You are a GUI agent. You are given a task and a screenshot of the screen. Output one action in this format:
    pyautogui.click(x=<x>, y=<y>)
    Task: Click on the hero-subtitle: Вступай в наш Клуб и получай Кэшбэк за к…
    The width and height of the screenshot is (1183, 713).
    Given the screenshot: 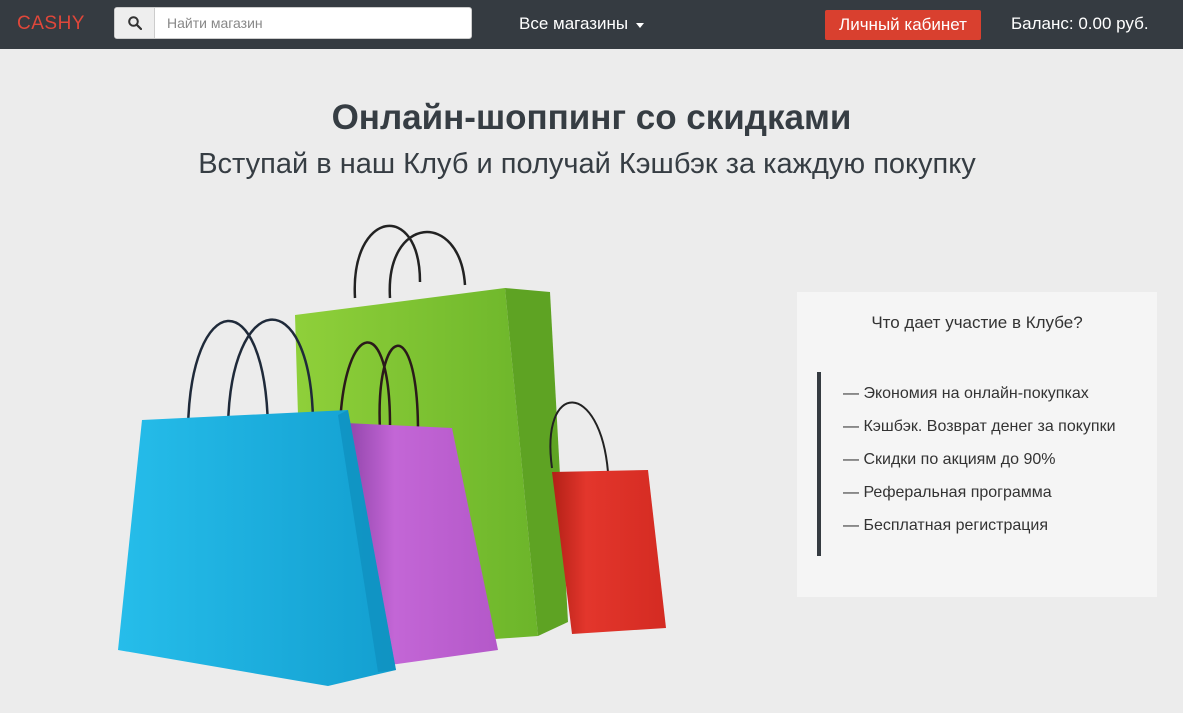 What is the action you would take?
    pyautogui.click(x=587, y=164)
    